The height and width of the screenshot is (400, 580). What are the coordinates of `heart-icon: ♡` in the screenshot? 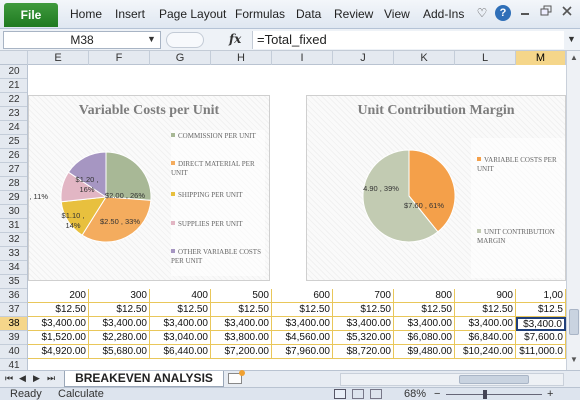 It's located at (482, 13).